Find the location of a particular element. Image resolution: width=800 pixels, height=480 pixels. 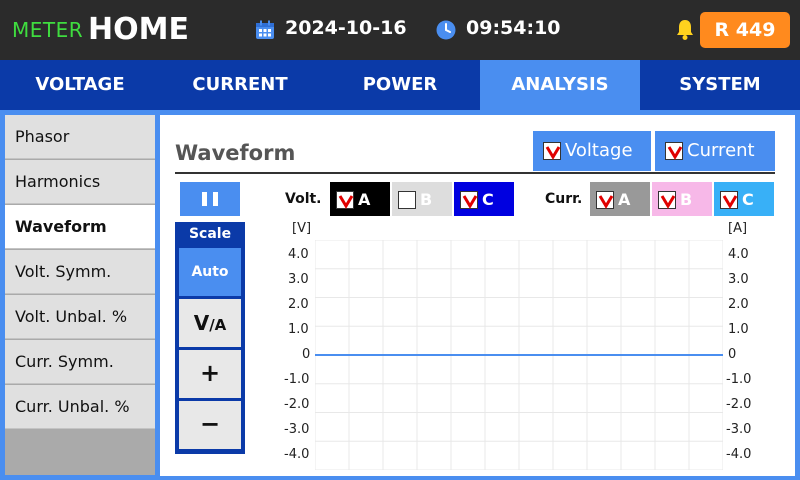

tab-current: CURRENT is located at coordinates (240, 85).